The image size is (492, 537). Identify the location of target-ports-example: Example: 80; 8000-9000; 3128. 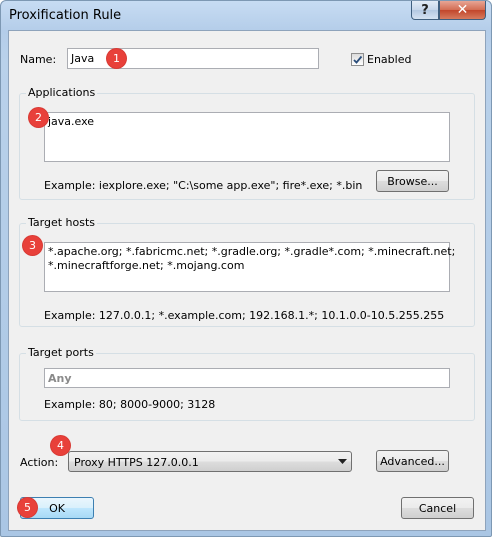
(130, 404).